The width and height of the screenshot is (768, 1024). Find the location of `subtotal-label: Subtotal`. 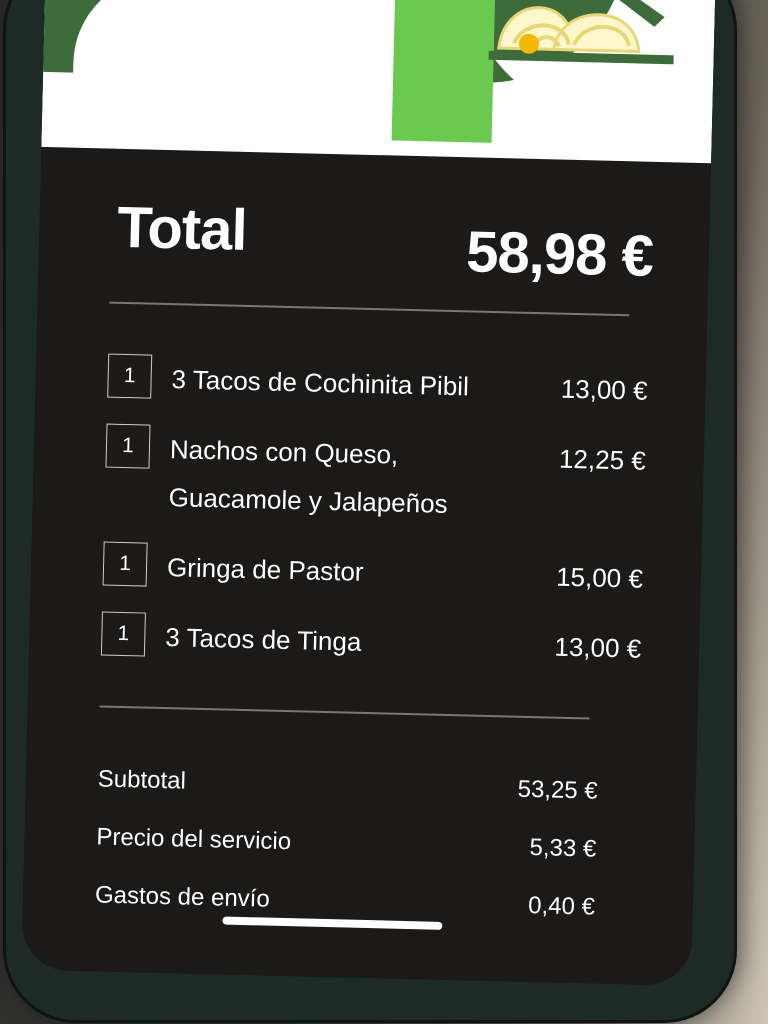

subtotal-label: Subtotal is located at coordinates (142, 780).